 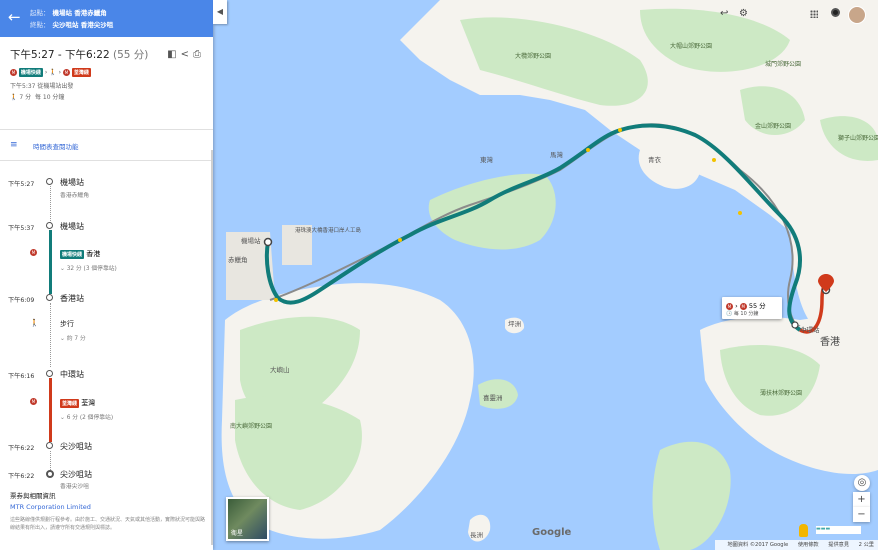 What do you see at coordinates (655, 159) in the screenshot?
I see `map-label: 青衣` at bounding box center [655, 159].